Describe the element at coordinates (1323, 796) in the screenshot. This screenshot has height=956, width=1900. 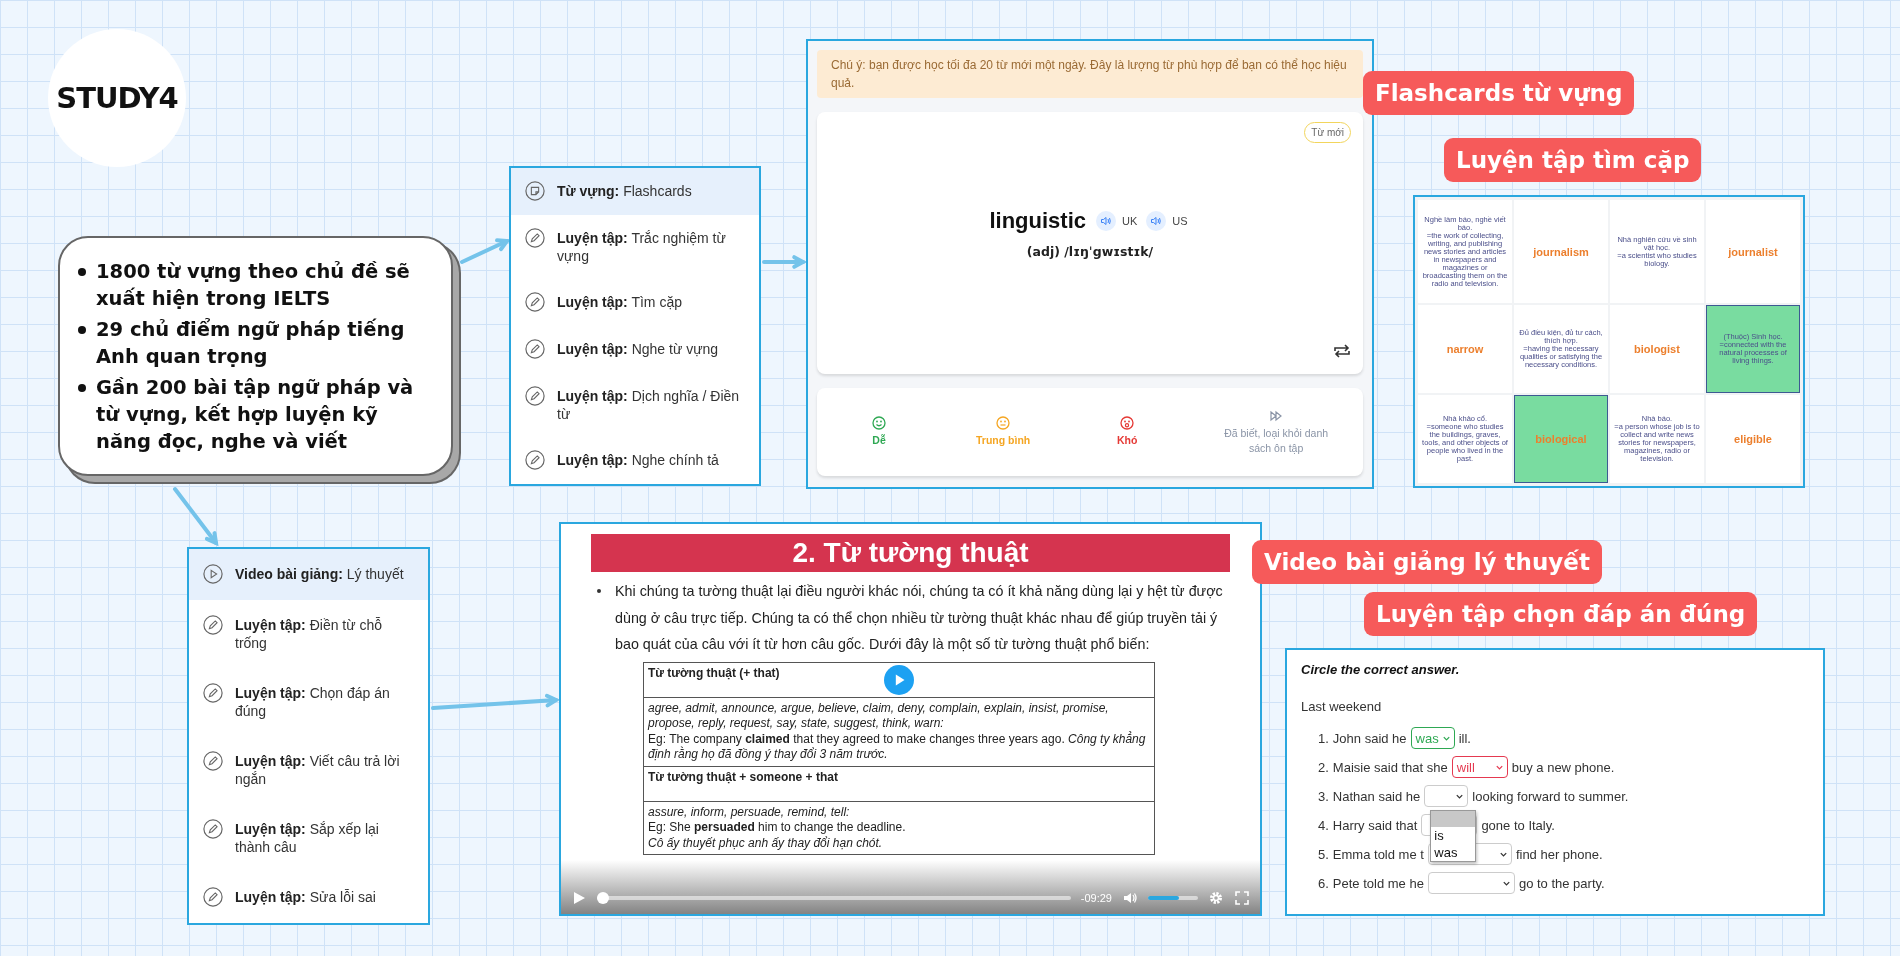
I see `question-number: 3.` at that location.